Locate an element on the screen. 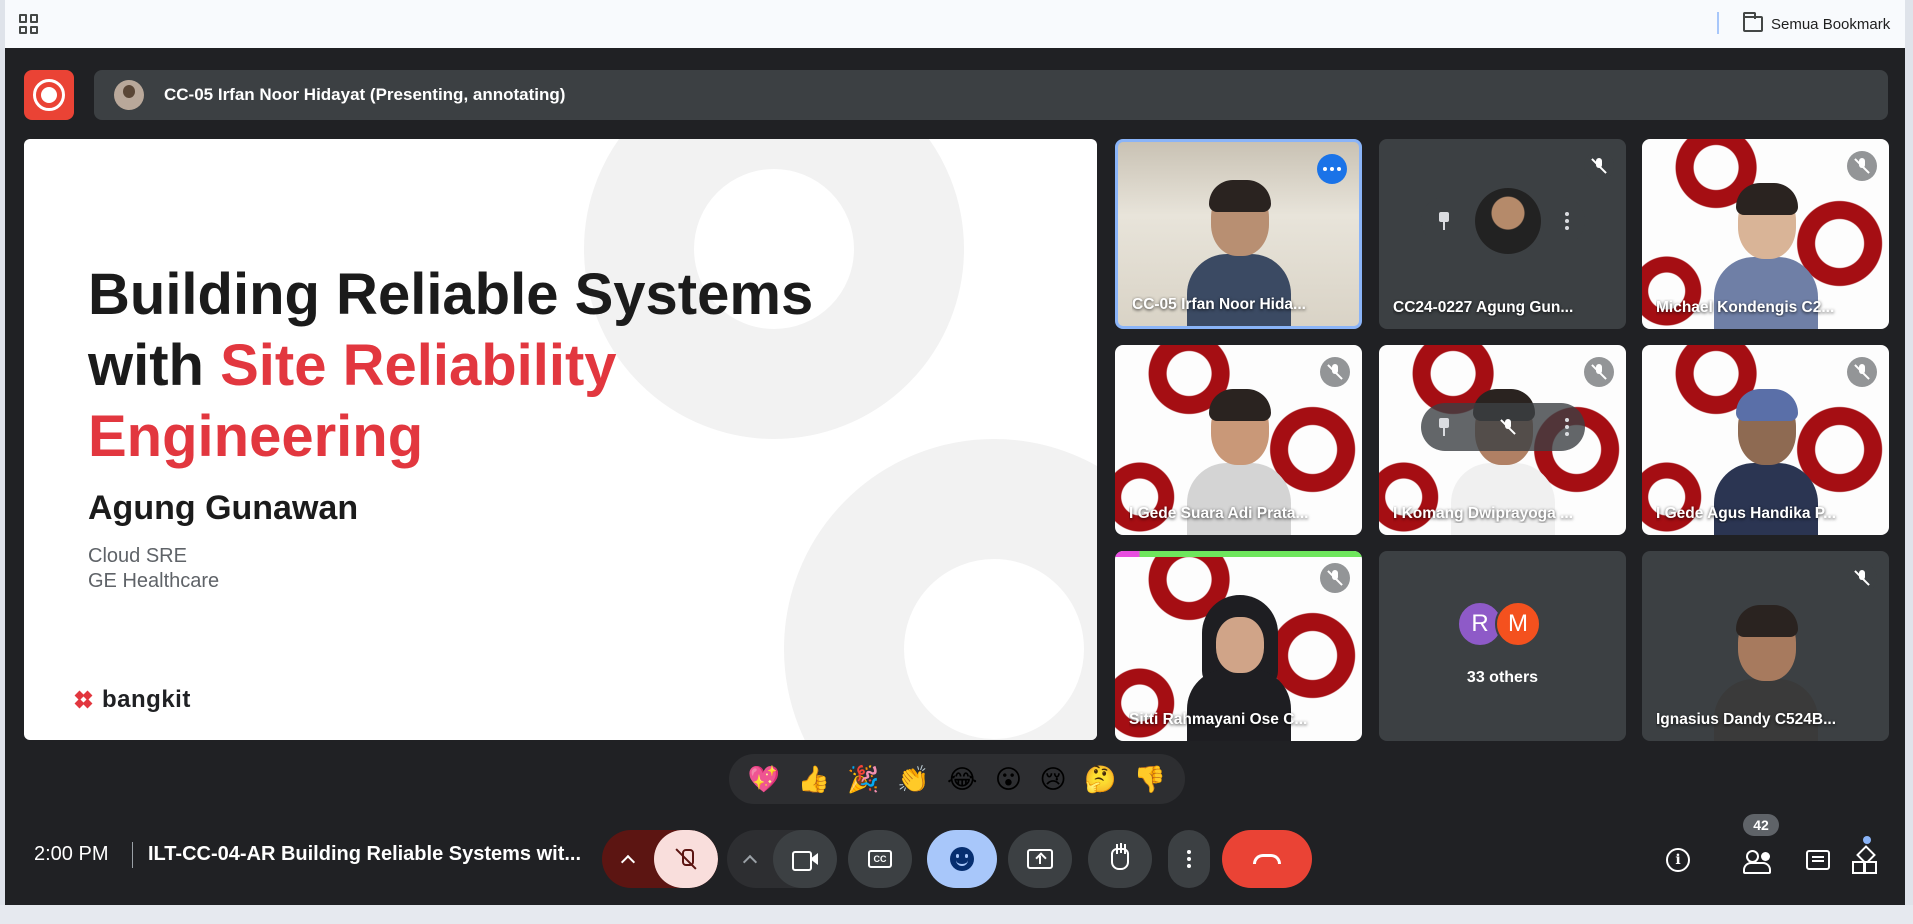 Image resolution: width=1913 pixels, height=924 pixels. emoji-icon is located at coordinates (962, 859).